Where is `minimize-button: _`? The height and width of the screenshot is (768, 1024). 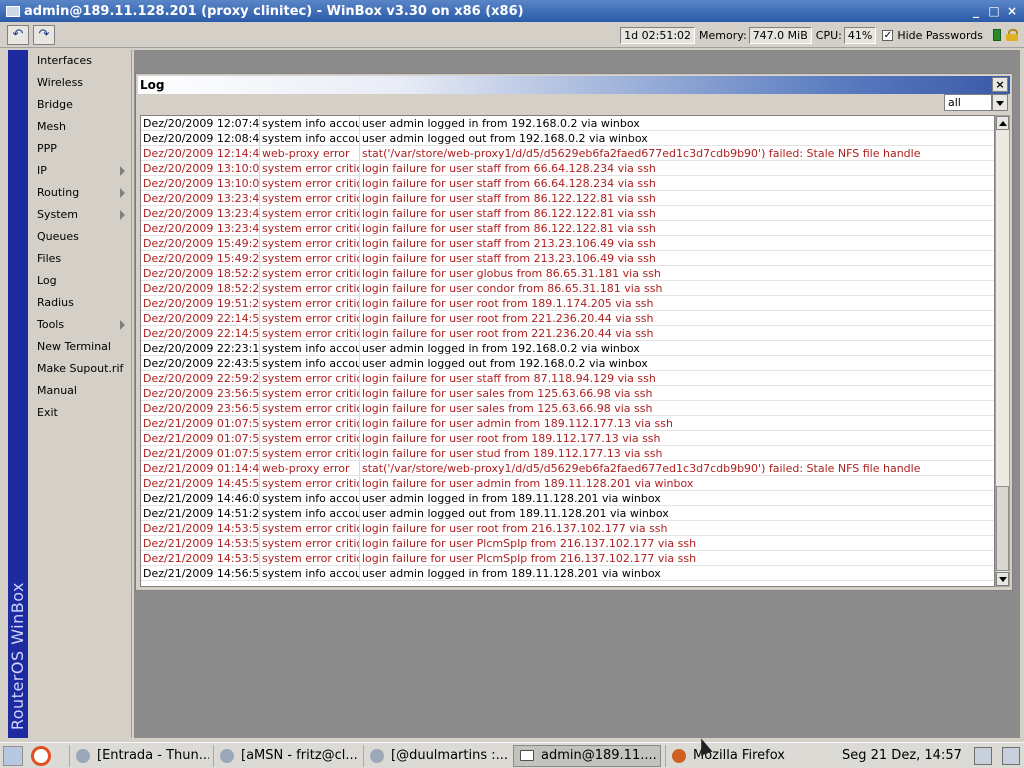 minimize-button: _ is located at coordinates (976, 11).